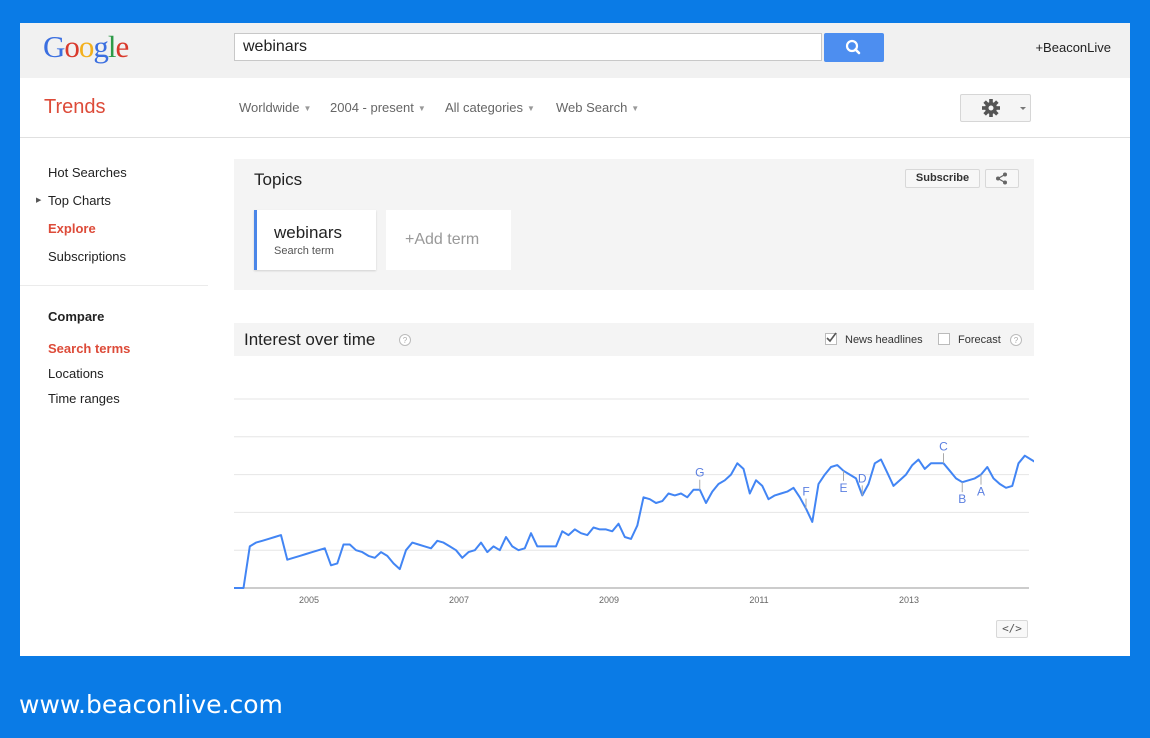 Image resolution: width=1150 pixels, height=738 pixels. What do you see at coordinates (981, 492) in the screenshot?
I see `annotation-label: A` at bounding box center [981, 492].